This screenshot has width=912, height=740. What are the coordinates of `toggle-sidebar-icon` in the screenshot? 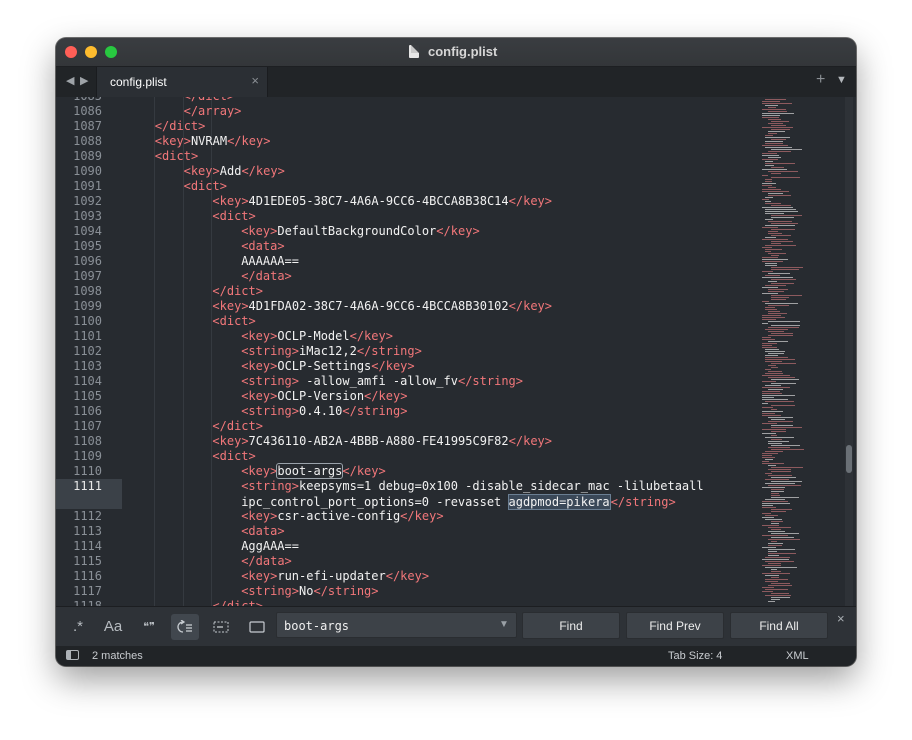 It's located at (72, 655).